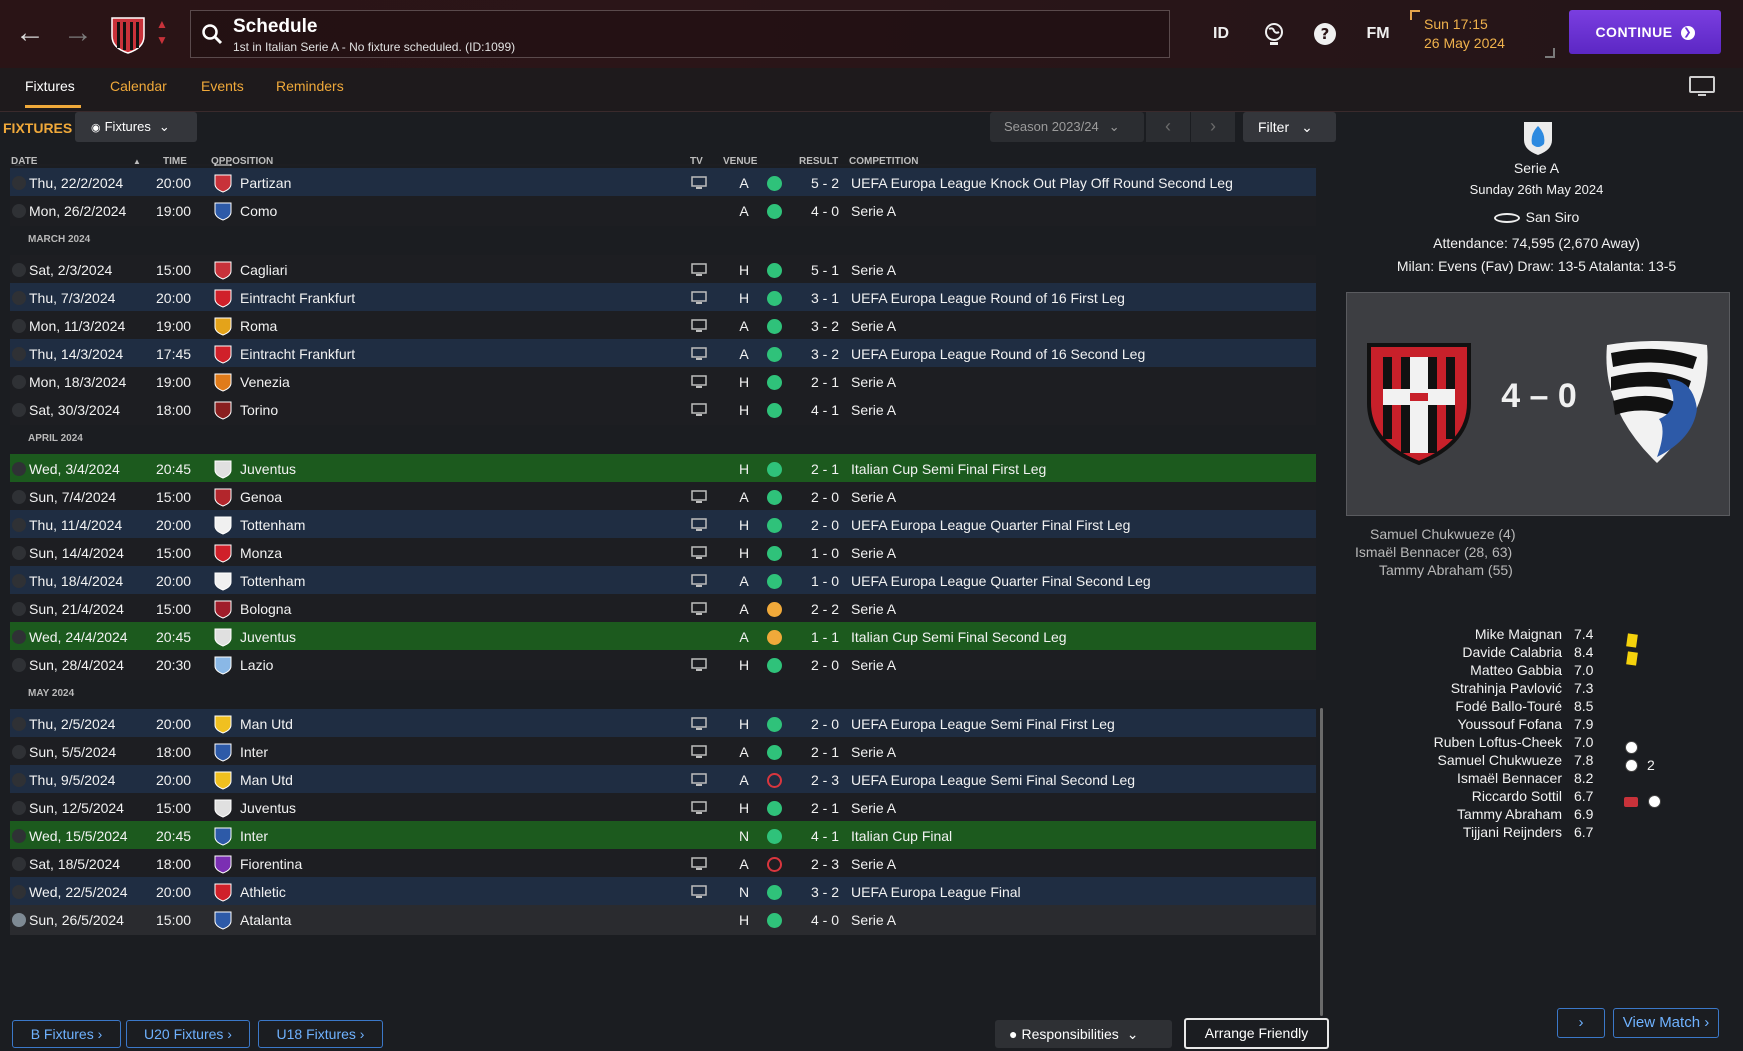 Image resolution: width=1743 pixels, height=1051 pixels. Describe the element at coordinates (30, 34) in the screenshot. I see `back-arrow-icon: ←` at that location.